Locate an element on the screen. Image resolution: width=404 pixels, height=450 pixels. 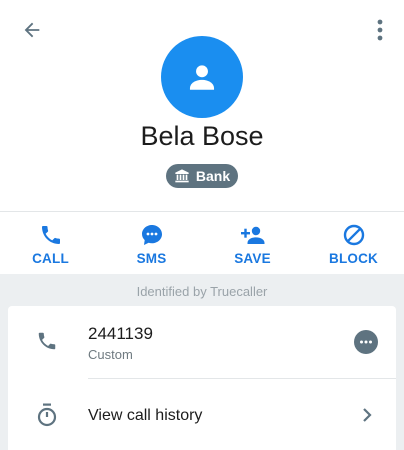
identified-by-text: Identified by Truecaller is located at coordinates (202, 291).